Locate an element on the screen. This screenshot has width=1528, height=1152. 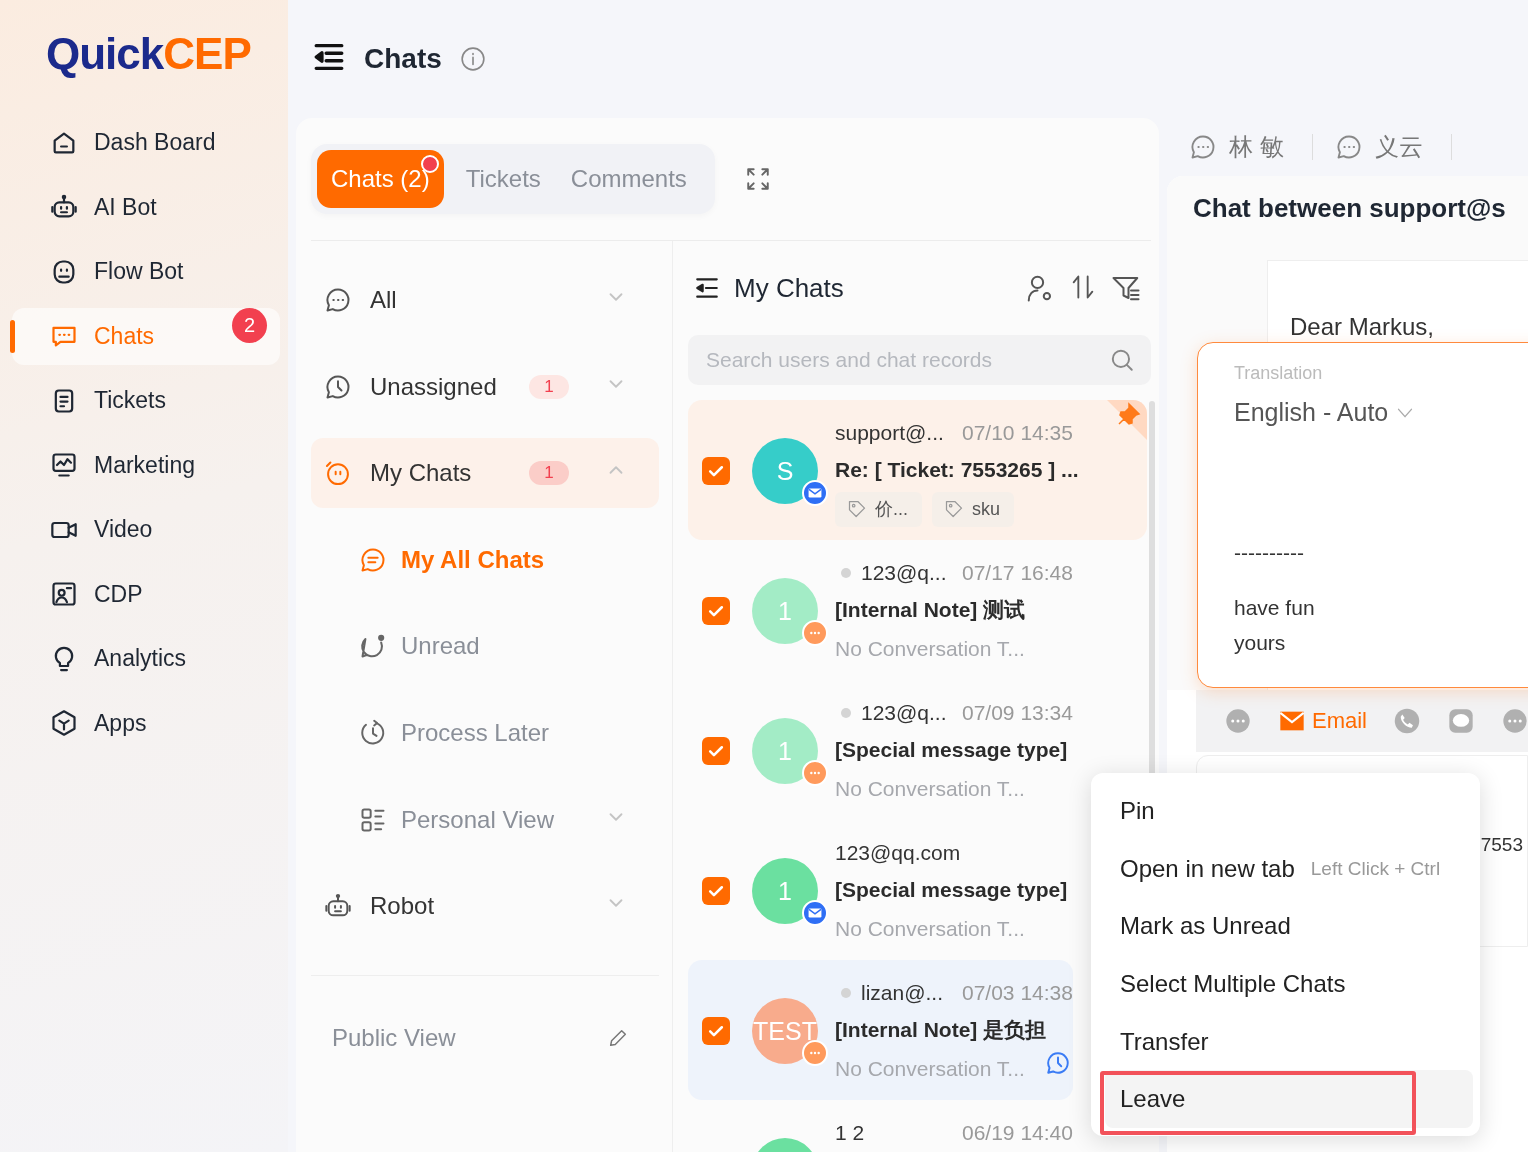
timestamp: 07/17 16:48 is located at coordinates (1017, 573).